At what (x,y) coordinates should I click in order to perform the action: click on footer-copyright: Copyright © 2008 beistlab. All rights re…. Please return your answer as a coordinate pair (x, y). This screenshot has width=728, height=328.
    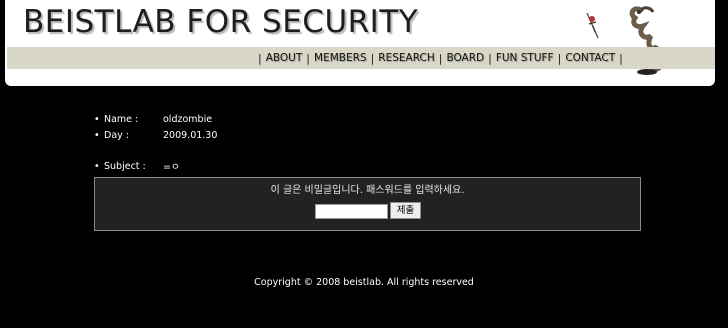
    Looking at the image, I should click on (364, 282).